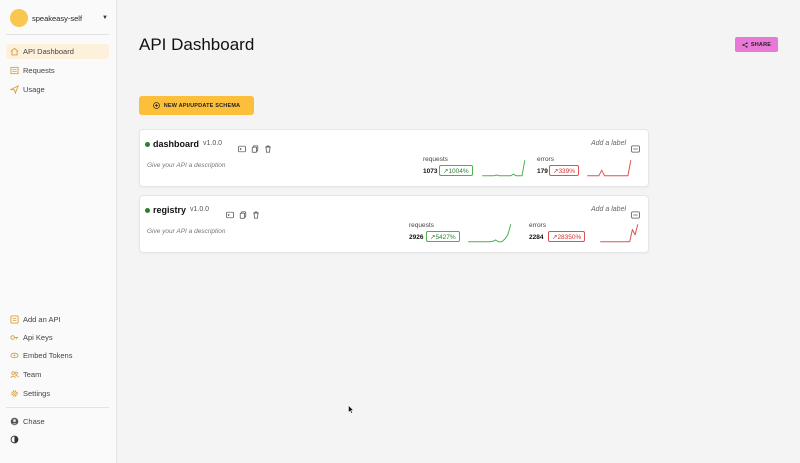 The height and width of the screenshot is (463, 800). Describe the element at coordinates (57, 89) in the screenshot. I see `sidebar-item-usage: Usage` at that location.